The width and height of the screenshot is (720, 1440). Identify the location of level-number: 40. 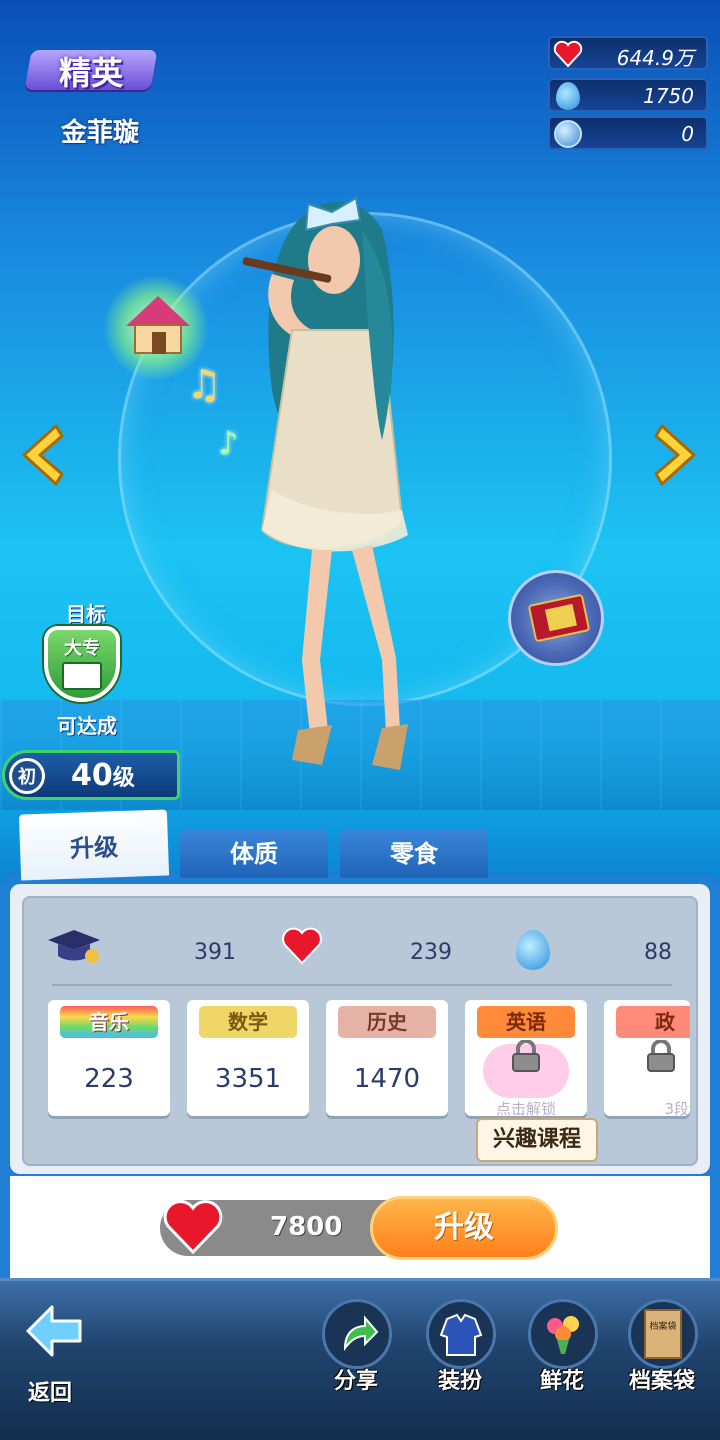
(92, 775).